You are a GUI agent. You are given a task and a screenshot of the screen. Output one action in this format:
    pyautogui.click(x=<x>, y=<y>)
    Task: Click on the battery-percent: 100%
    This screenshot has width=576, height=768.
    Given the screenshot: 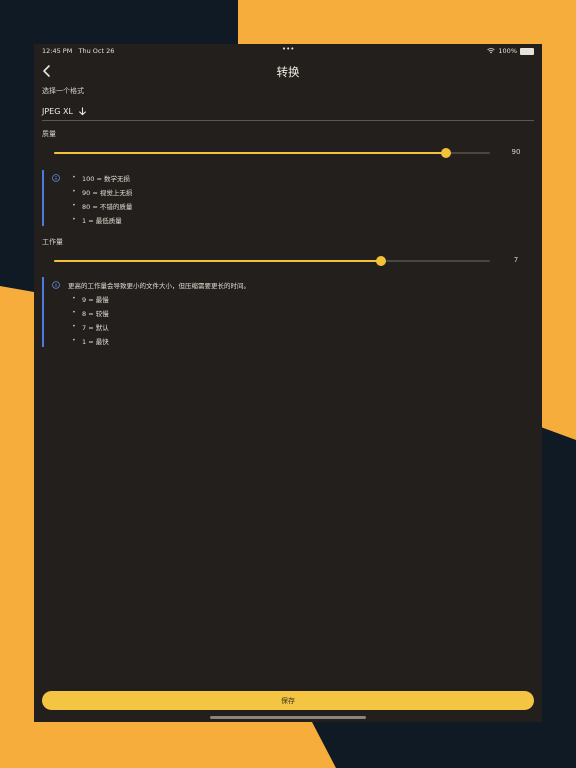 What is the action you would take?
    pyautogui.click(x=507, y=51)
    